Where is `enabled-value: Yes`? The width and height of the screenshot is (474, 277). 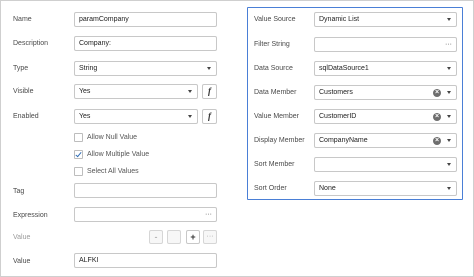
enabled-value: Yes is located at coordinates (85, 116).